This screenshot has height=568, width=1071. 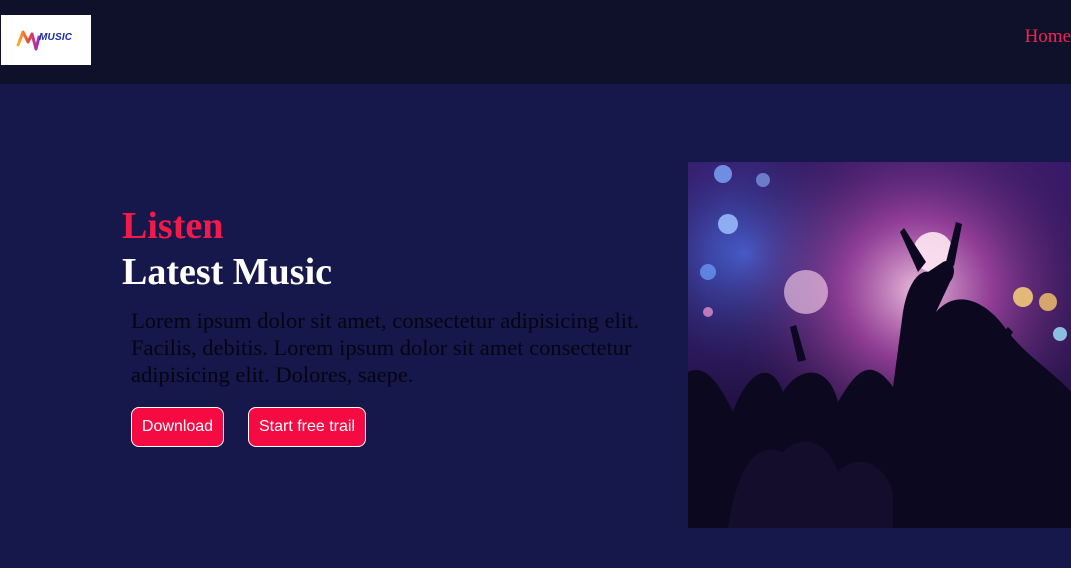 I want to click on download-button: Download, so click(x=177, y=427).